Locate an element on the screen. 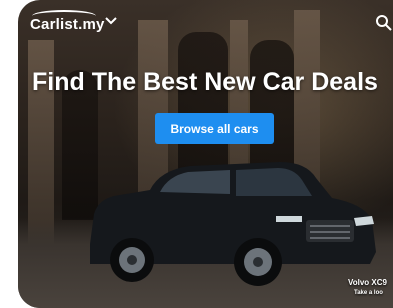 This screenshot has width=393, height=308. site-logo: Carlist.my is located at coordinates (67, 24).